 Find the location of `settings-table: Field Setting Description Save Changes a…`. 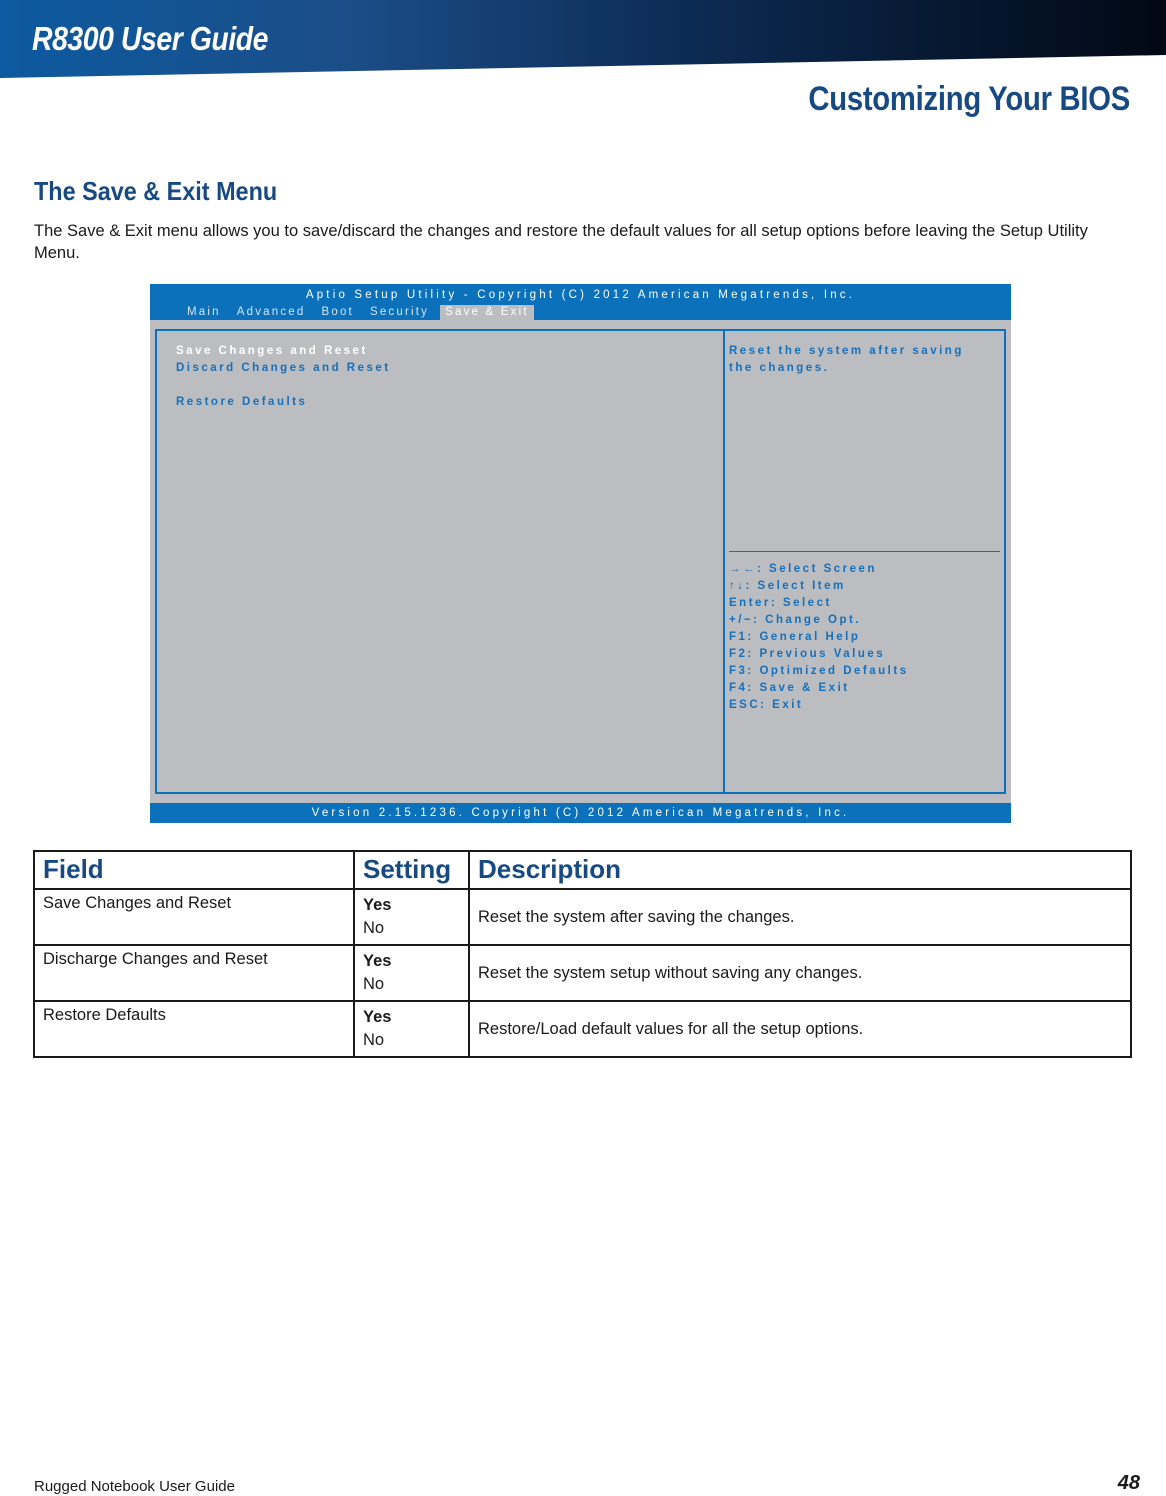

settings-table: Field Setting Description Save Changes a… is located at coordinates (582, 954).